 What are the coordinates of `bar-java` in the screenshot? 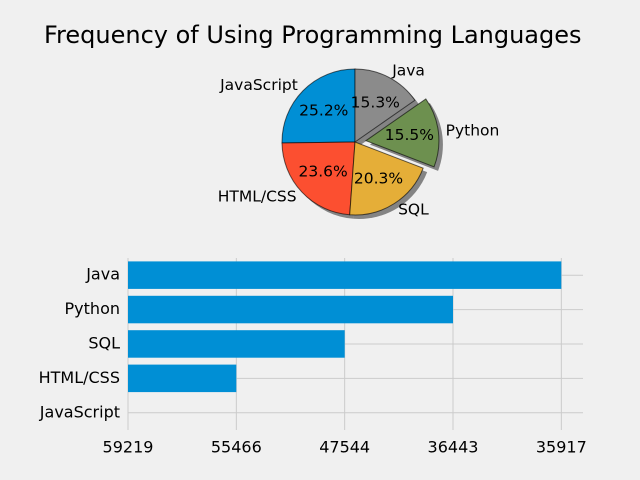 It's located at (345, 275).